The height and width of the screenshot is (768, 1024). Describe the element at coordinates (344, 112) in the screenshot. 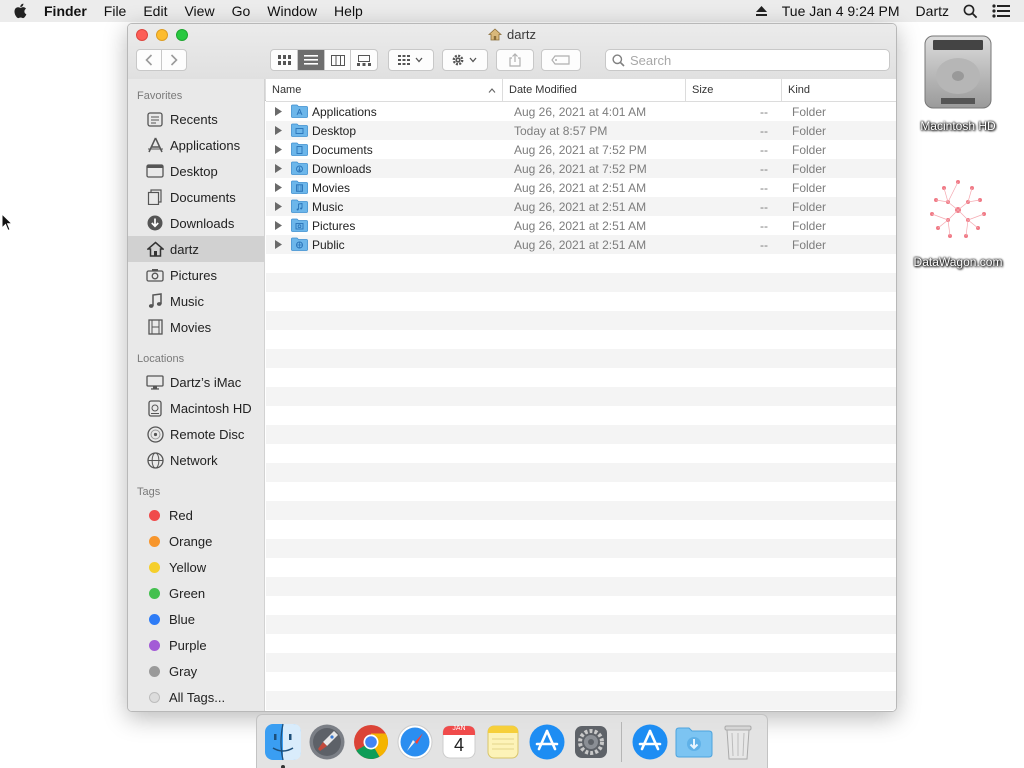

I see `file-name: Applications` at that location.